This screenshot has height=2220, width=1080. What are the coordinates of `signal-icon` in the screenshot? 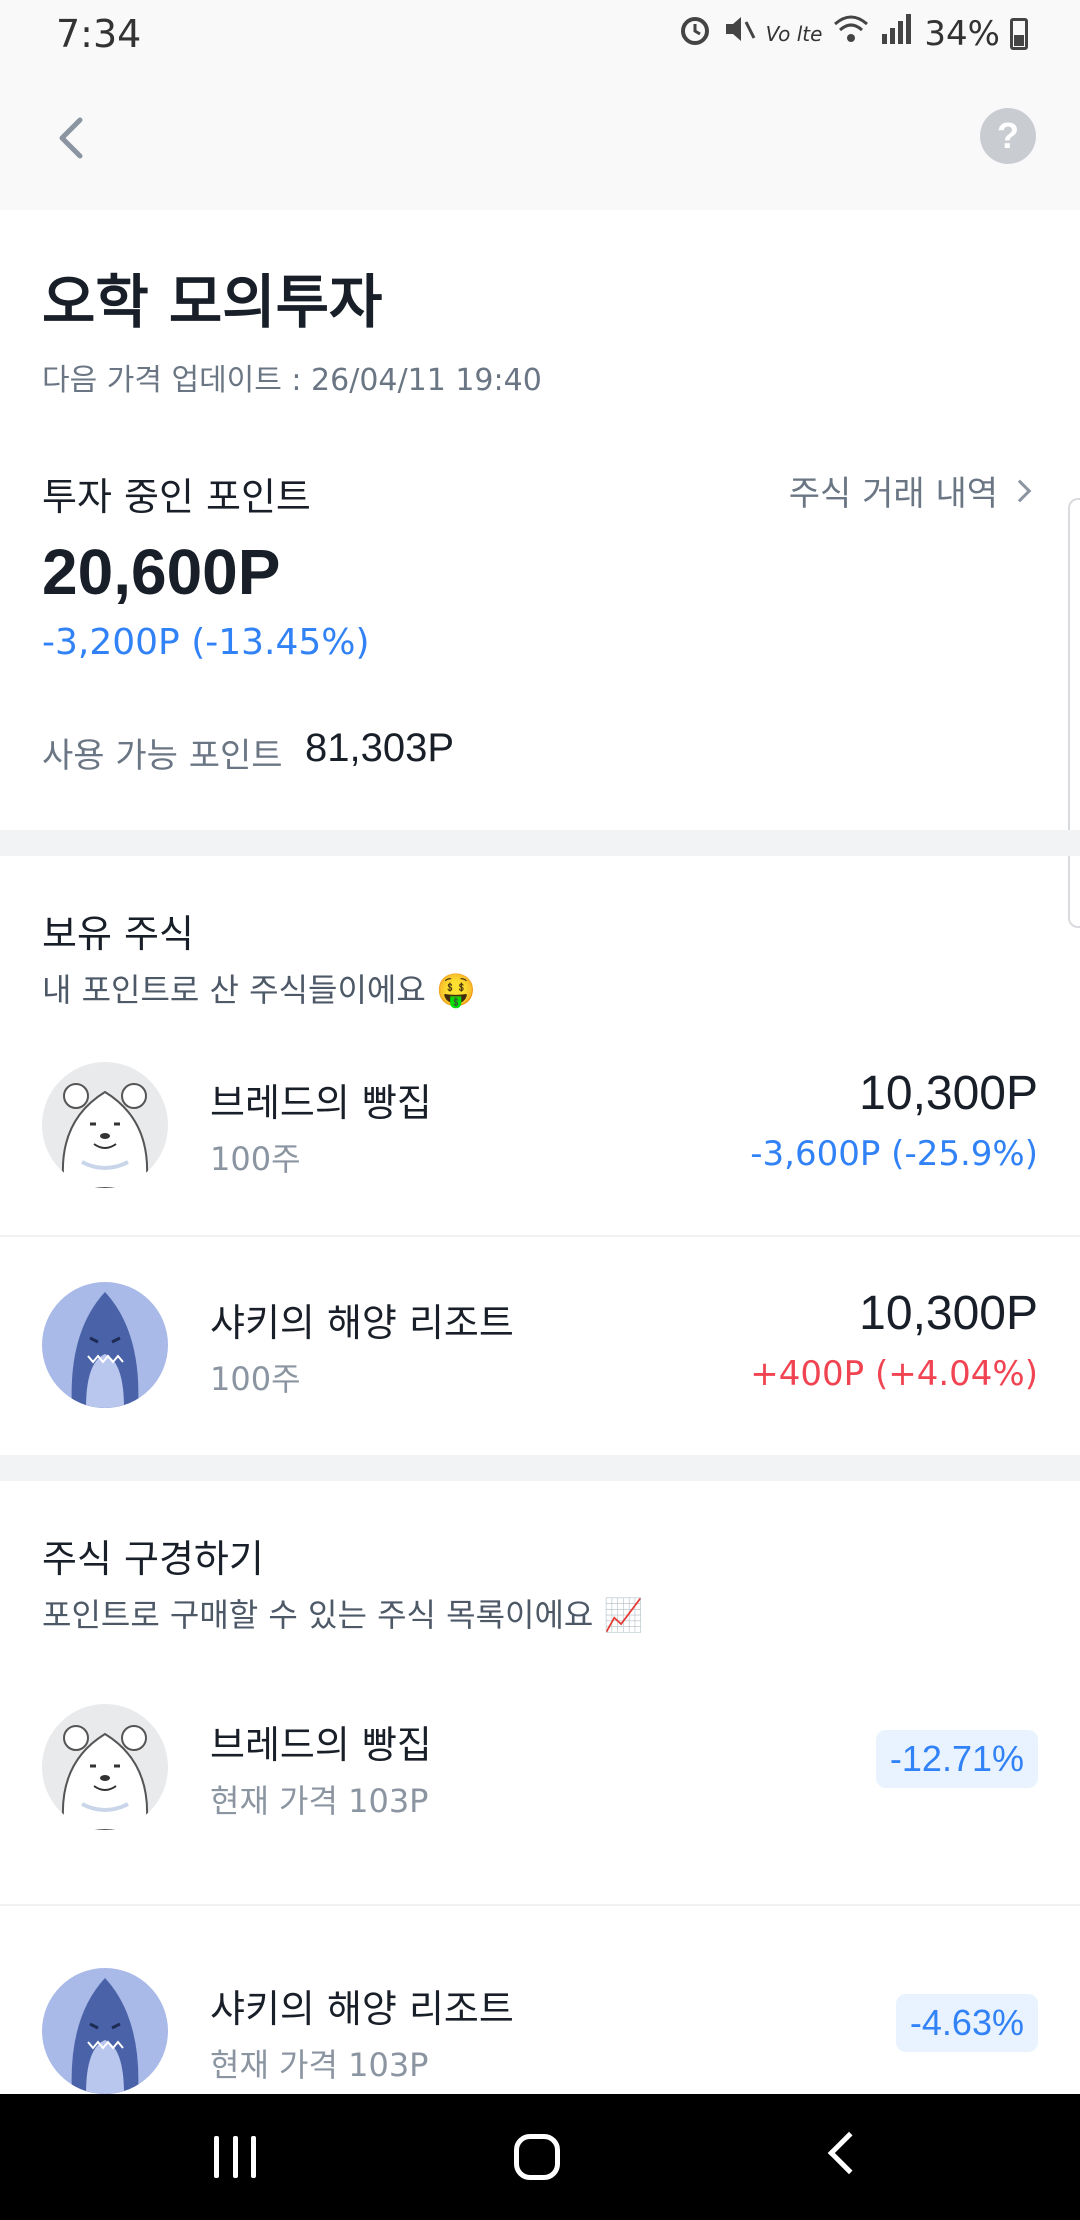 It's located at (897, 33).